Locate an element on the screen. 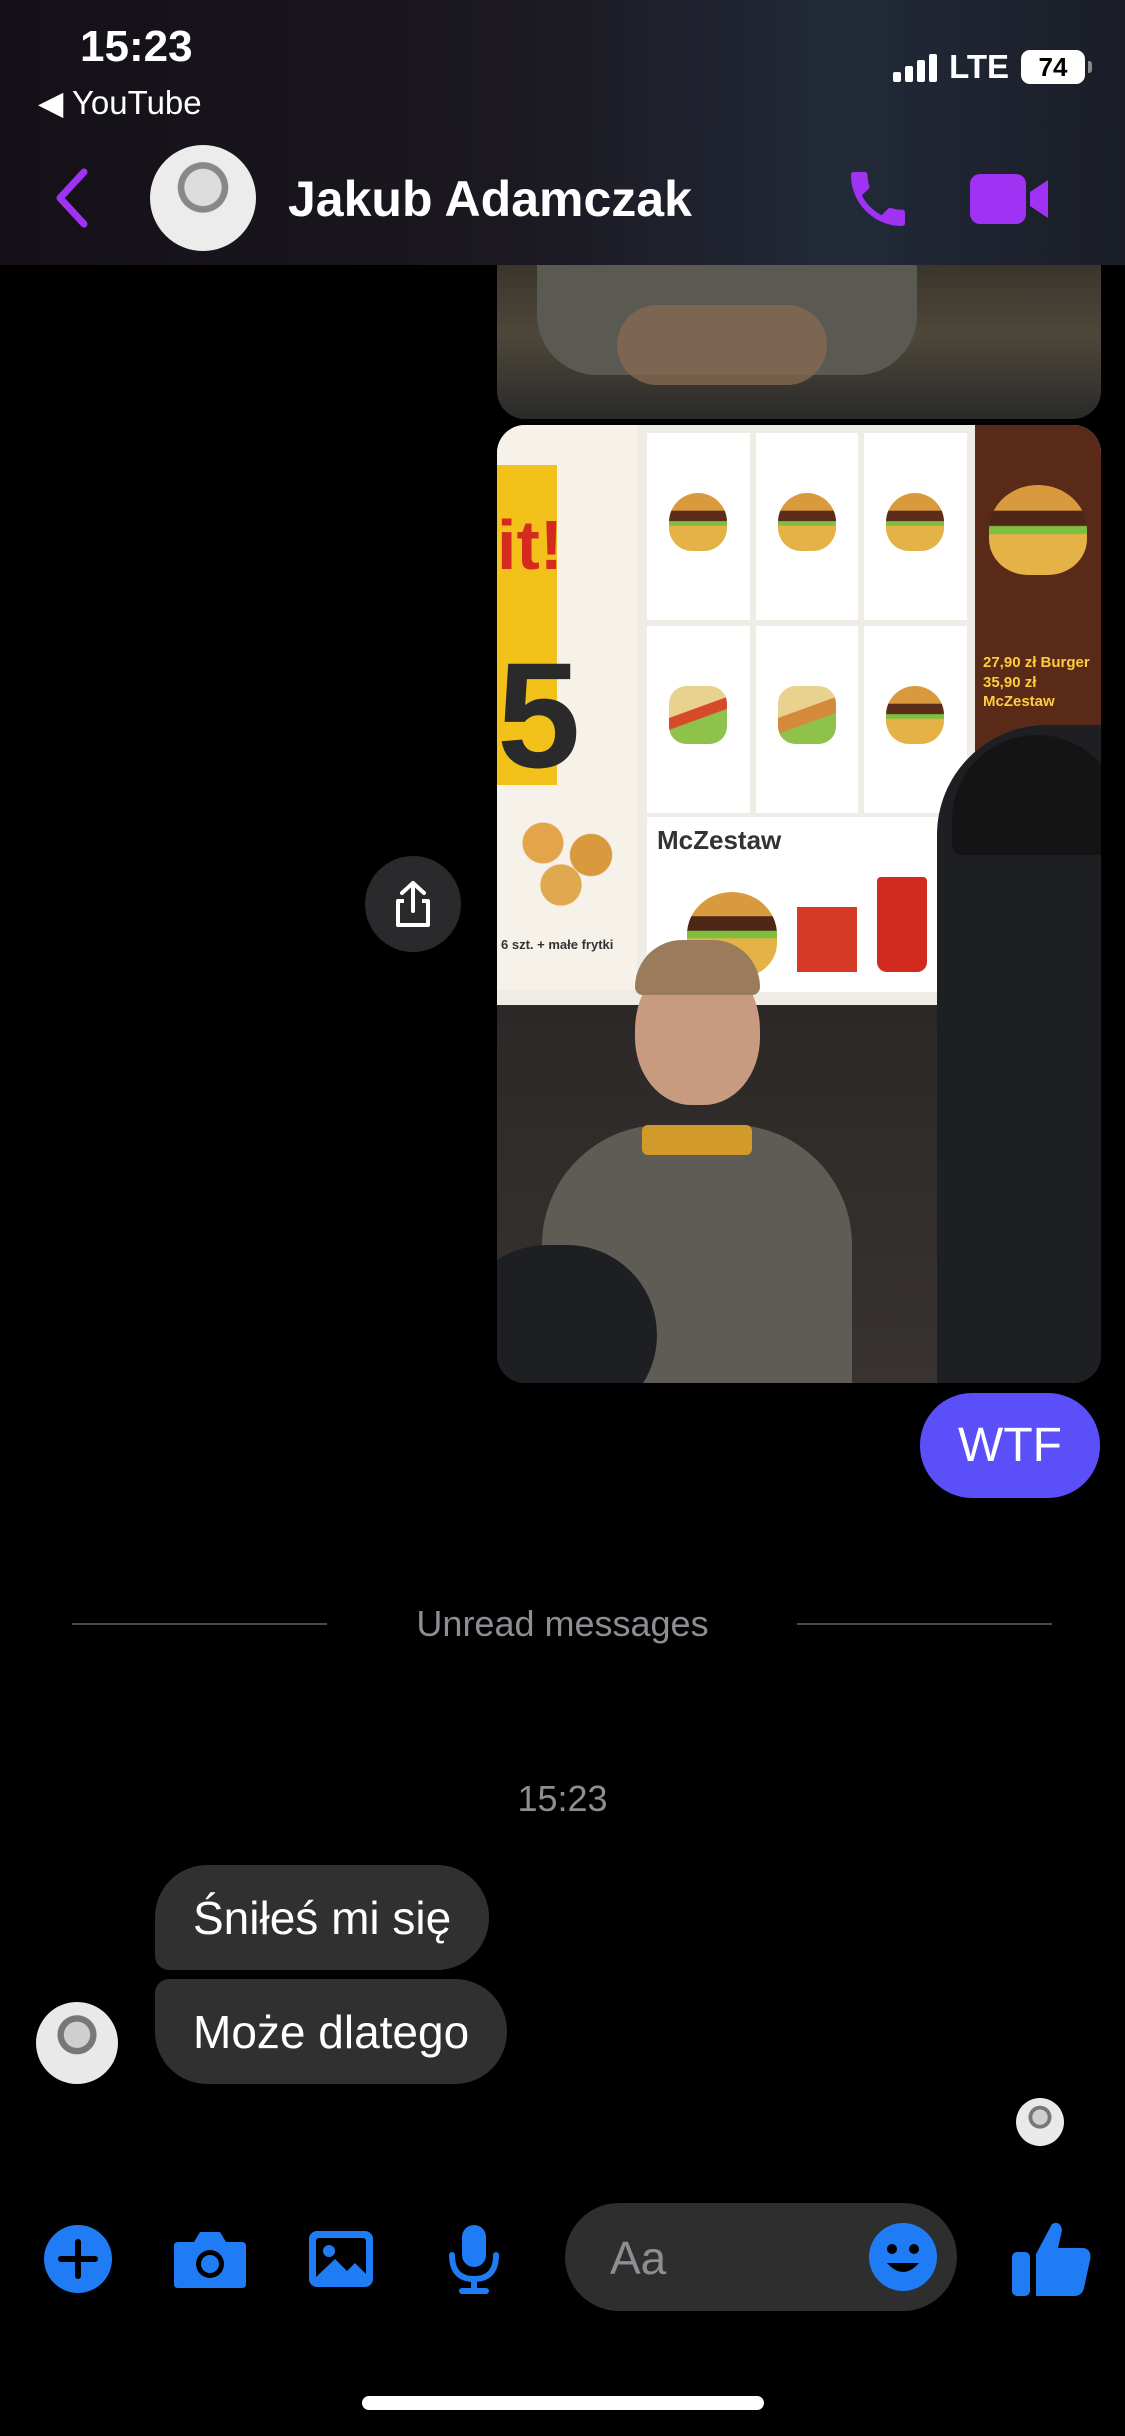  home-indicator is located at coordinates (563, 2403).